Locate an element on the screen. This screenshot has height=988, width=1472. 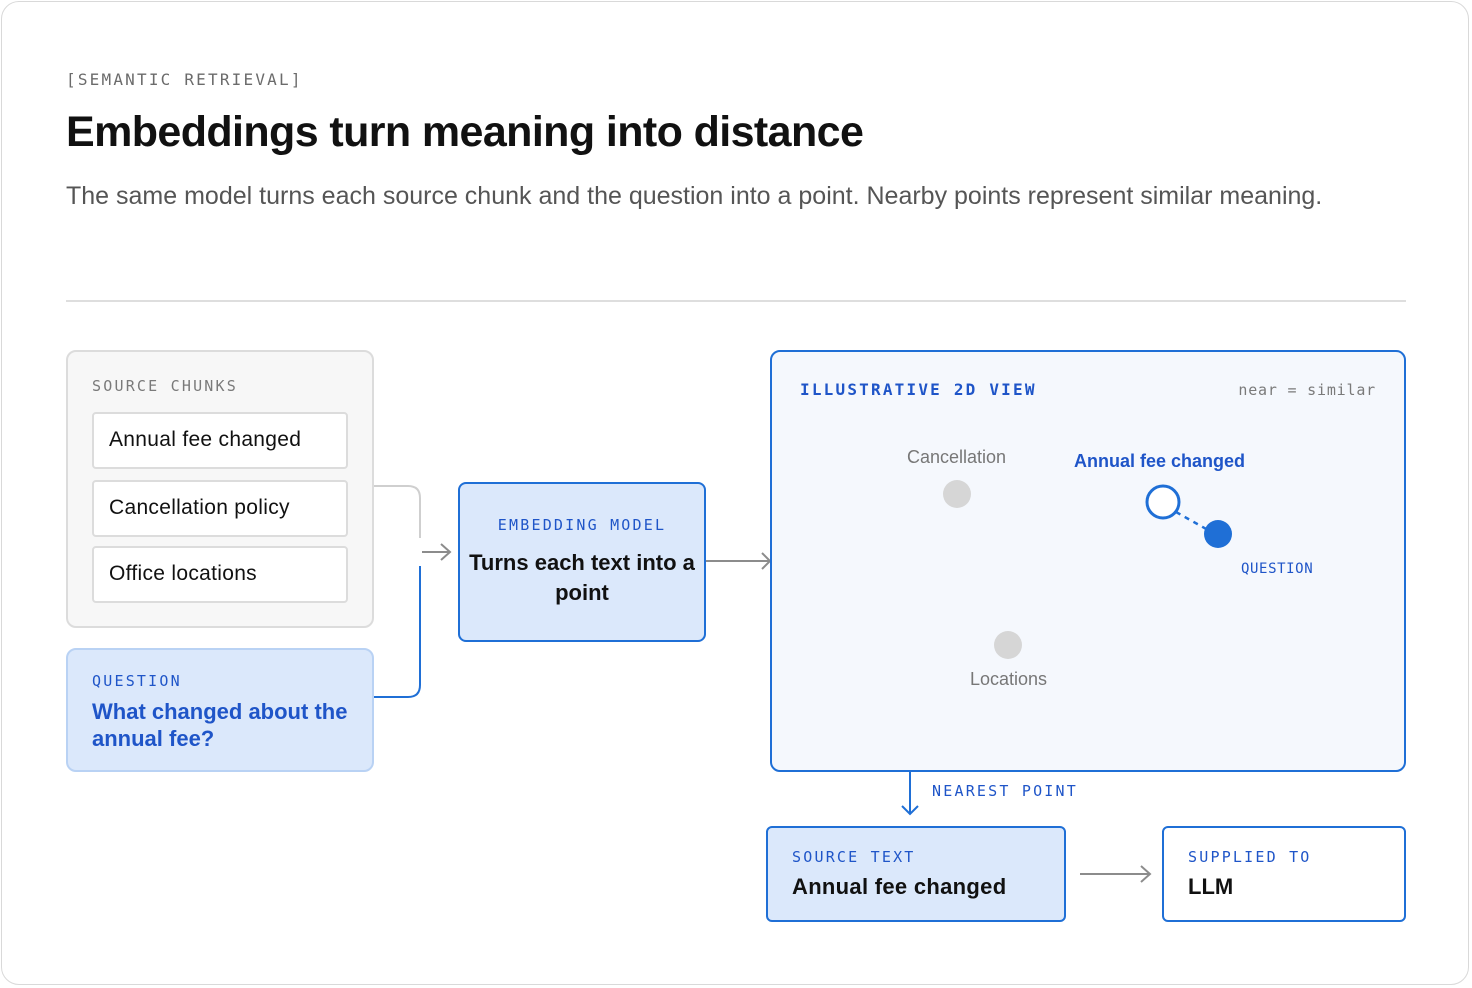
point-locations is located at coordinates (1008, 645).